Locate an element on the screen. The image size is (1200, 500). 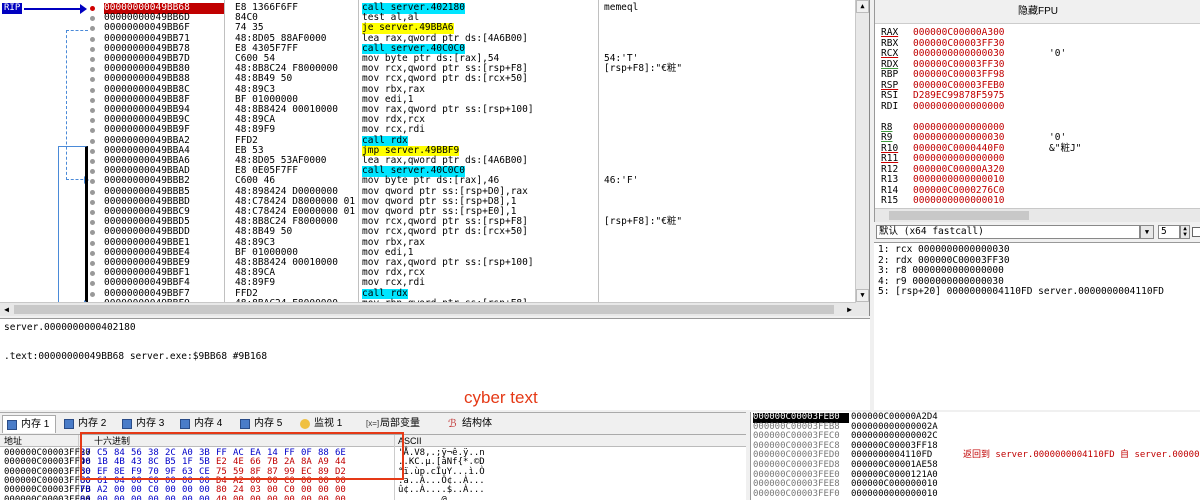
stack-value: 0000000000000010 is located at coordinates (894, 494).